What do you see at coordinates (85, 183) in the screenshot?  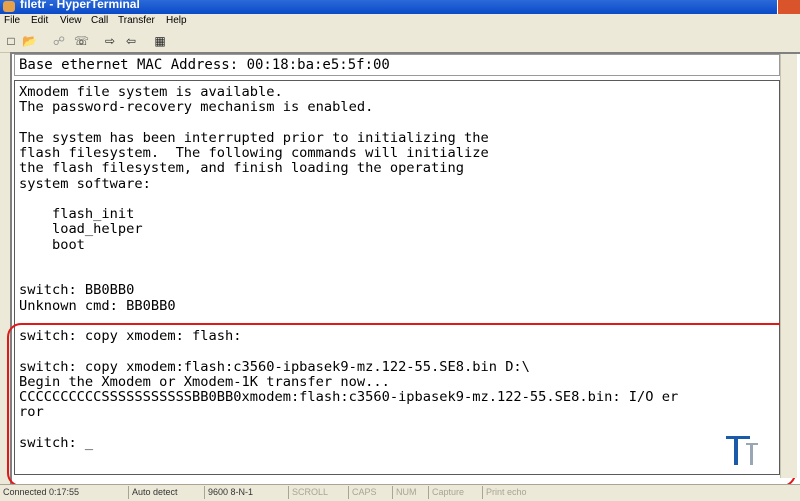 I see `terminal-line: system software:` at bounding box center [85, 183].